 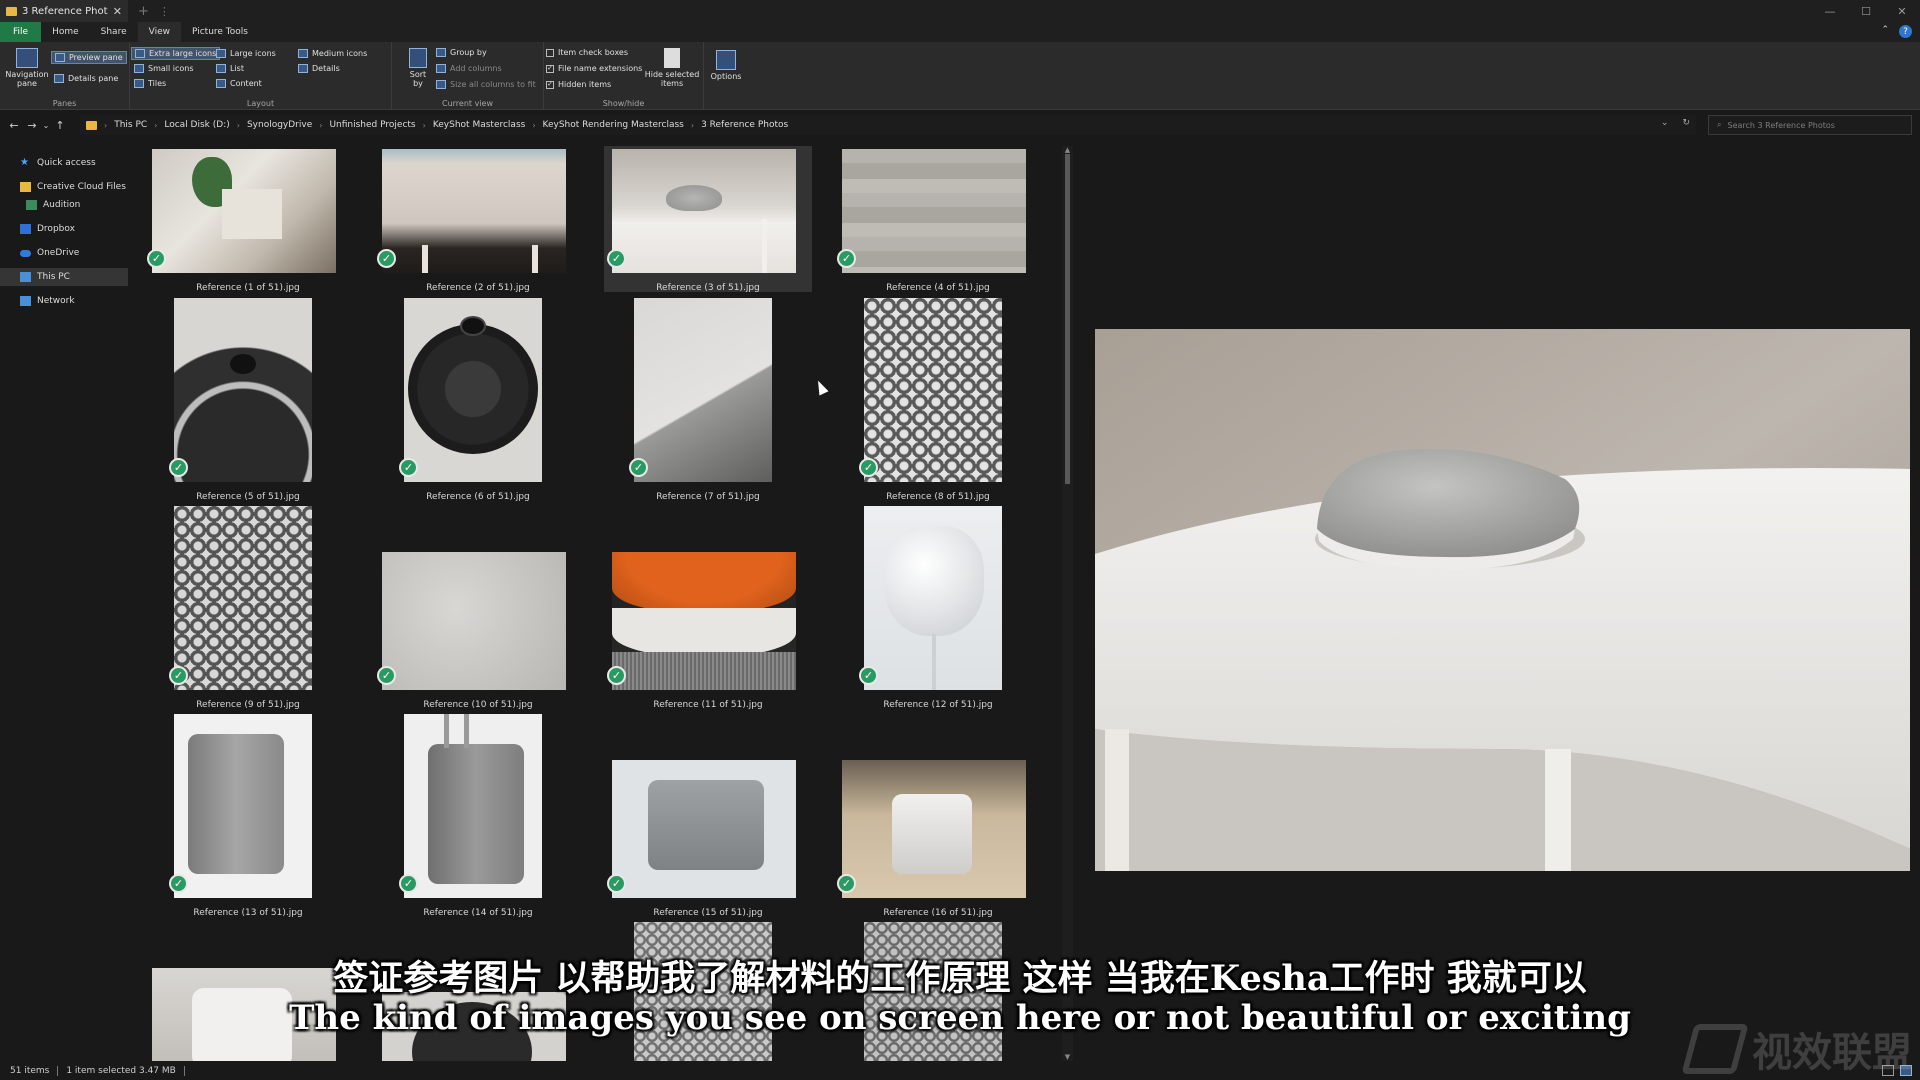 What do you see at coordinates (221, 68) in the screenshot?
I see `list-icon` at bounding box center [221, 68].